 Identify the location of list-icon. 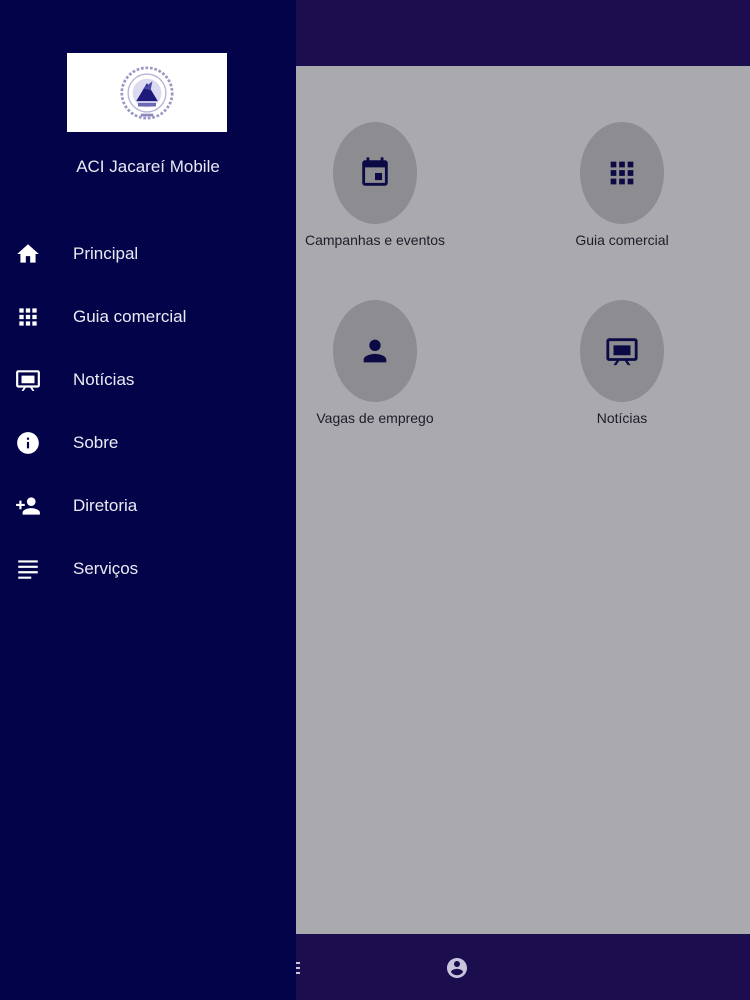
(28, 569).